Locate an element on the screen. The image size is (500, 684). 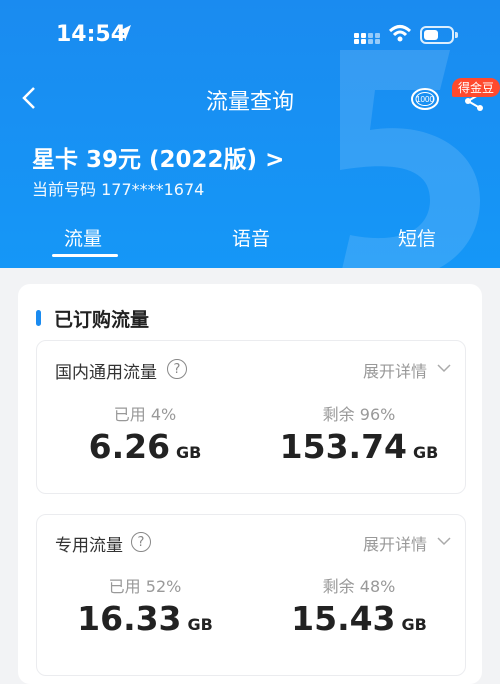
used-label: 已用 4% is located at coordinates (145, 414).